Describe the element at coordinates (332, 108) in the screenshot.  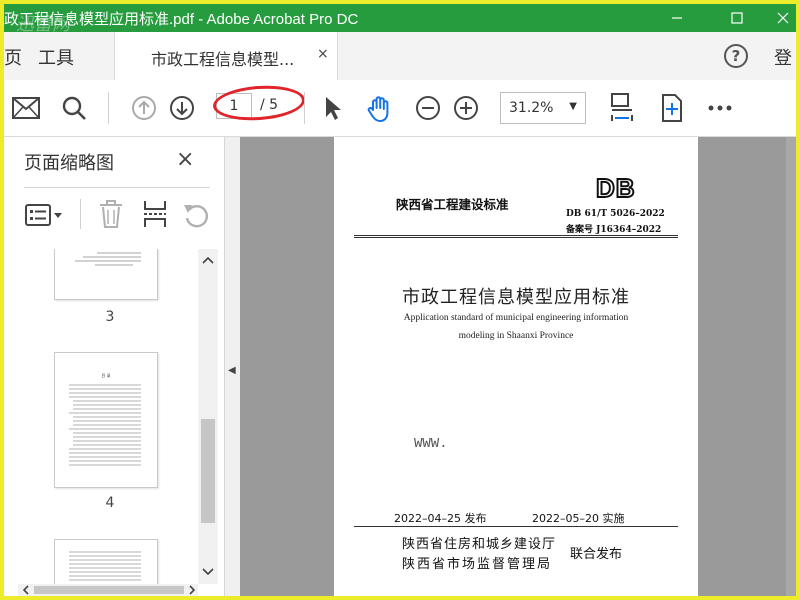
I see `select-arrow-icon` at that location.